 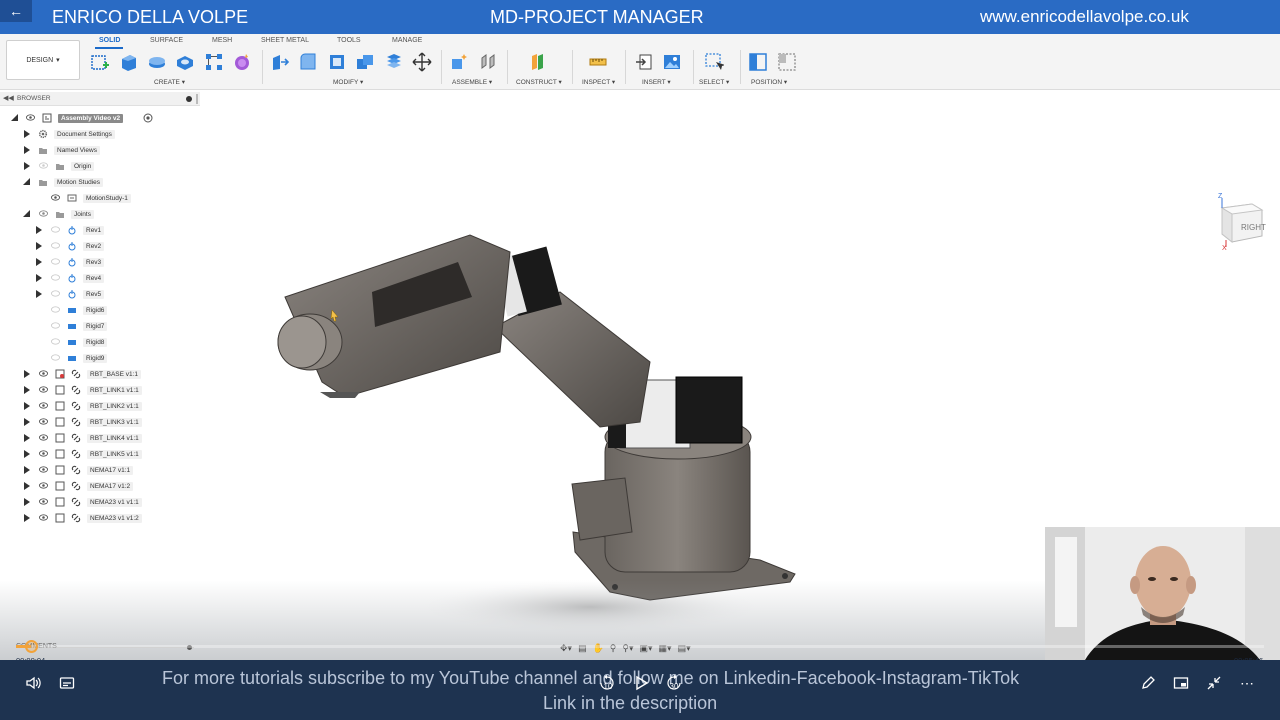 I want to click on more-options-icon: ⋯, so click(x=1247, y=683).